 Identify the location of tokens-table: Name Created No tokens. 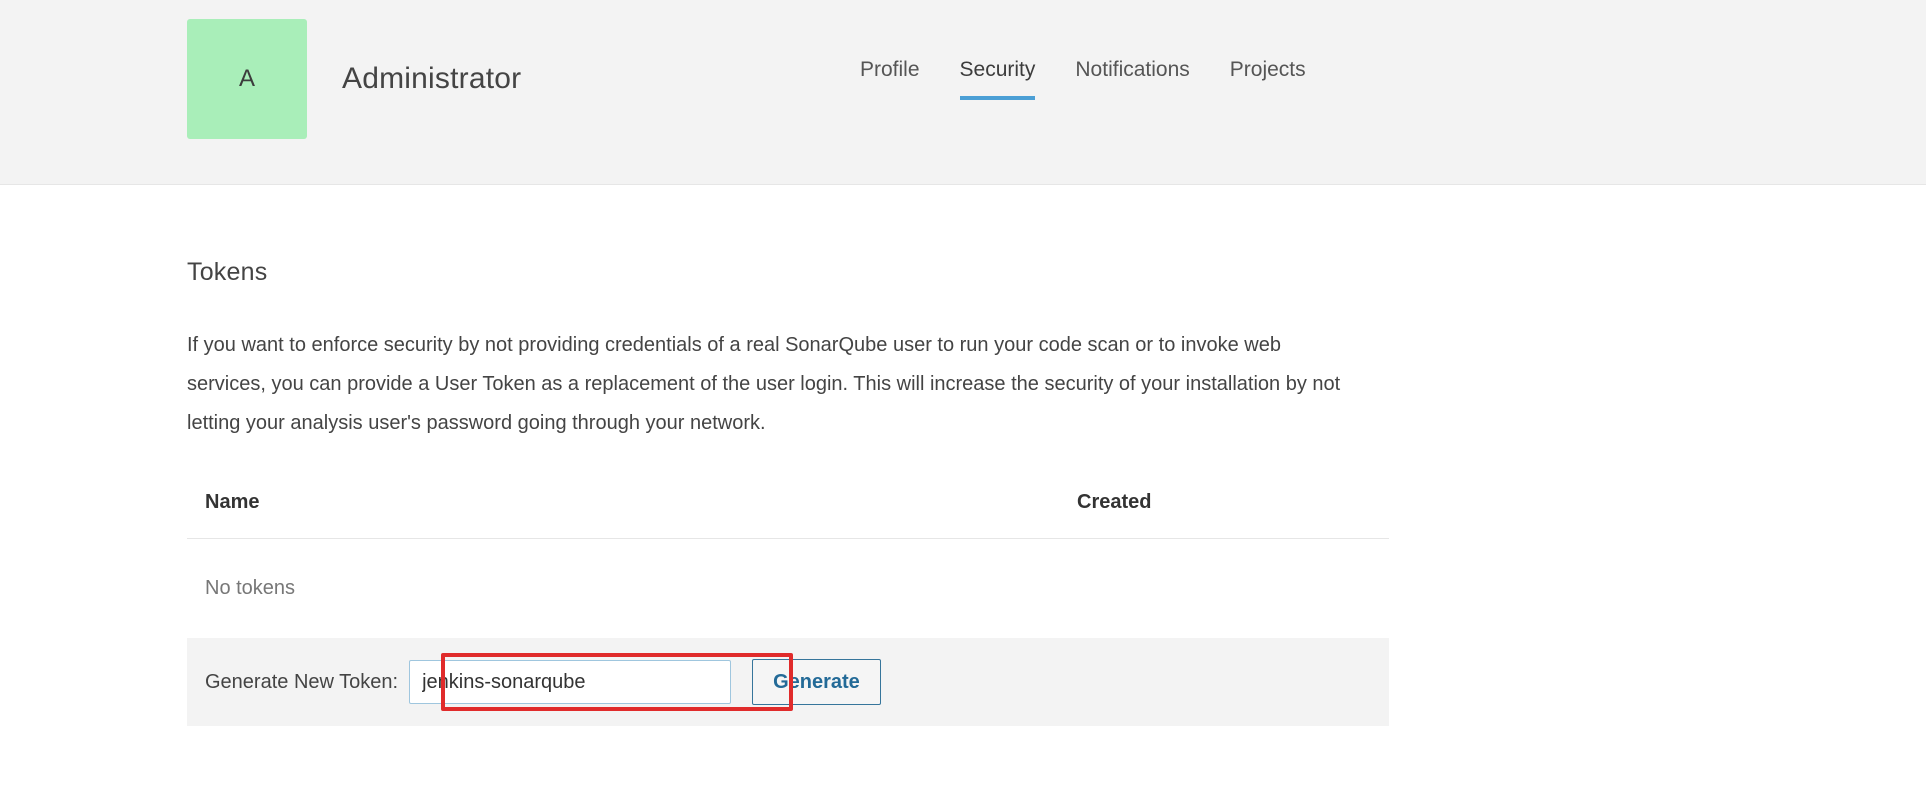
(788, 564).